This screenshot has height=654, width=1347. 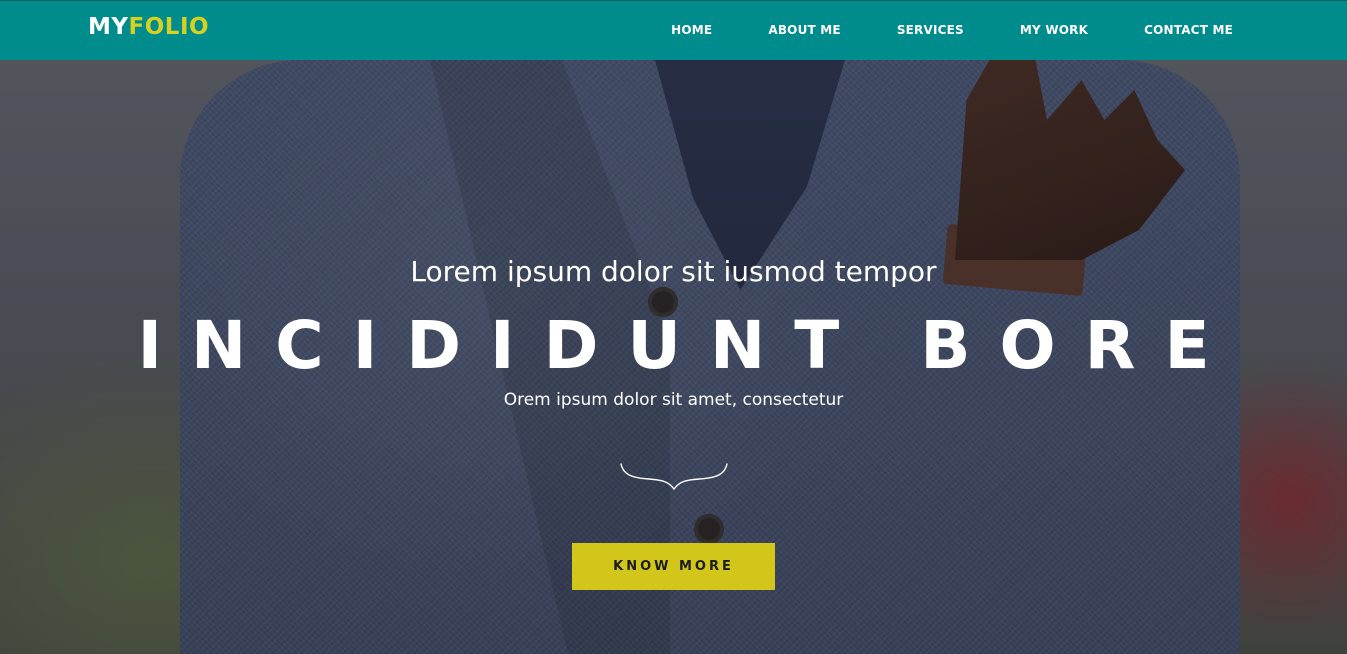 I want to click on logo-part-folio: FOLIO, so click(x=169, y=27).